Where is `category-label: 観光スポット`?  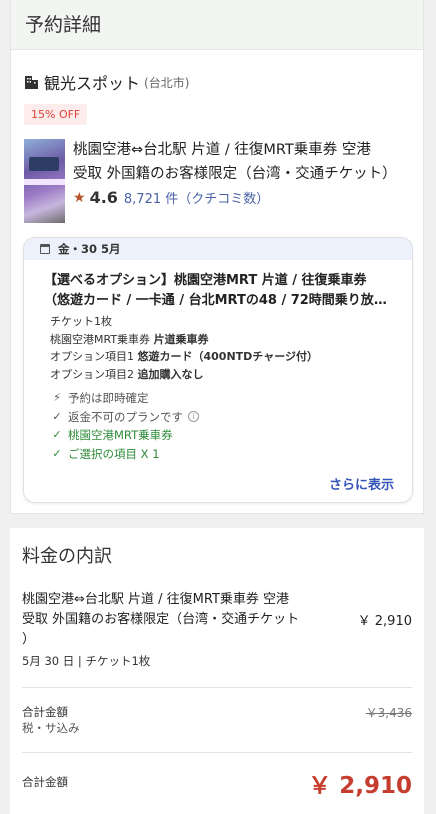 category-label: 観光スポット is located at coordinates (92, 83).